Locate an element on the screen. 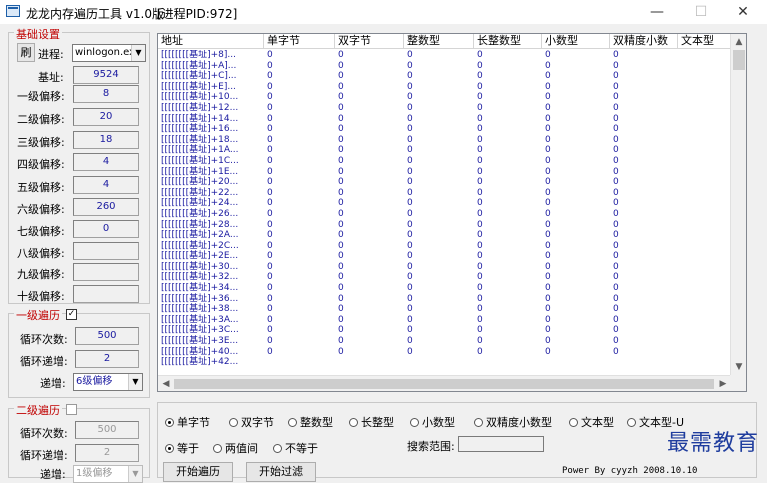  column-header: 双字节 is located at coordinates (369, 41).